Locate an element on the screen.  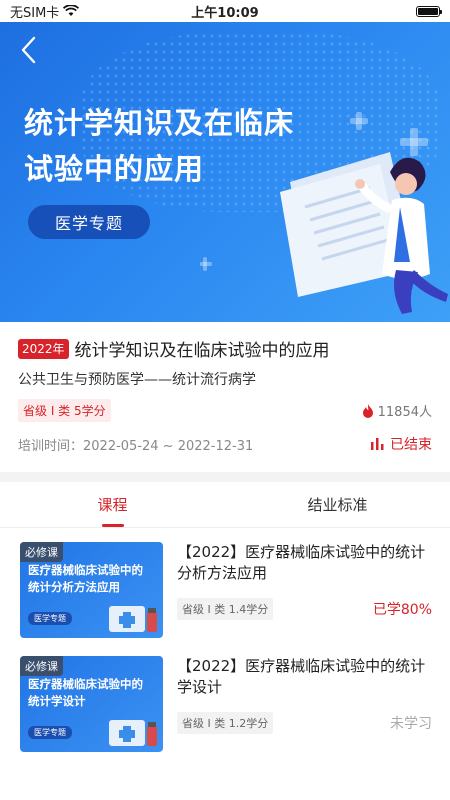
back-button is located at coordinates (28, 50).